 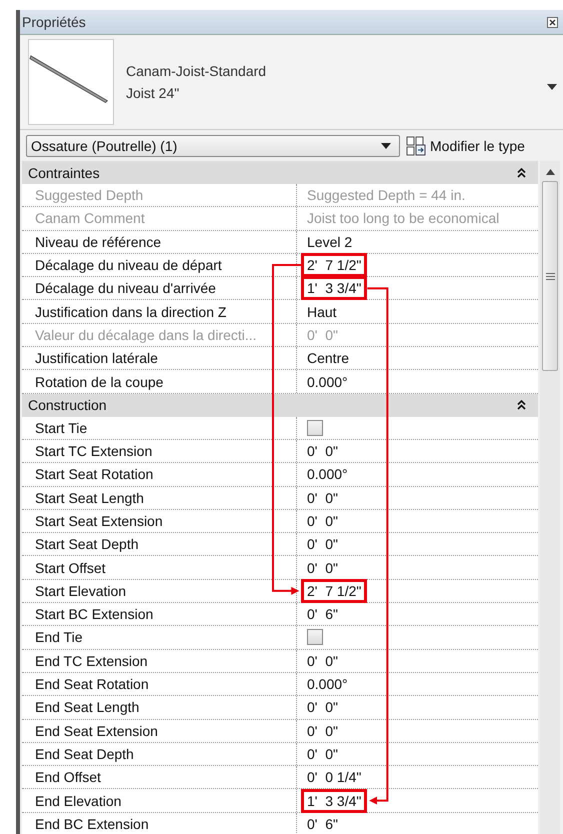 What do you see at coordinates (328, 358) in the screenshot?
I see `property-value: Centre` at bounding box center [328, 358].